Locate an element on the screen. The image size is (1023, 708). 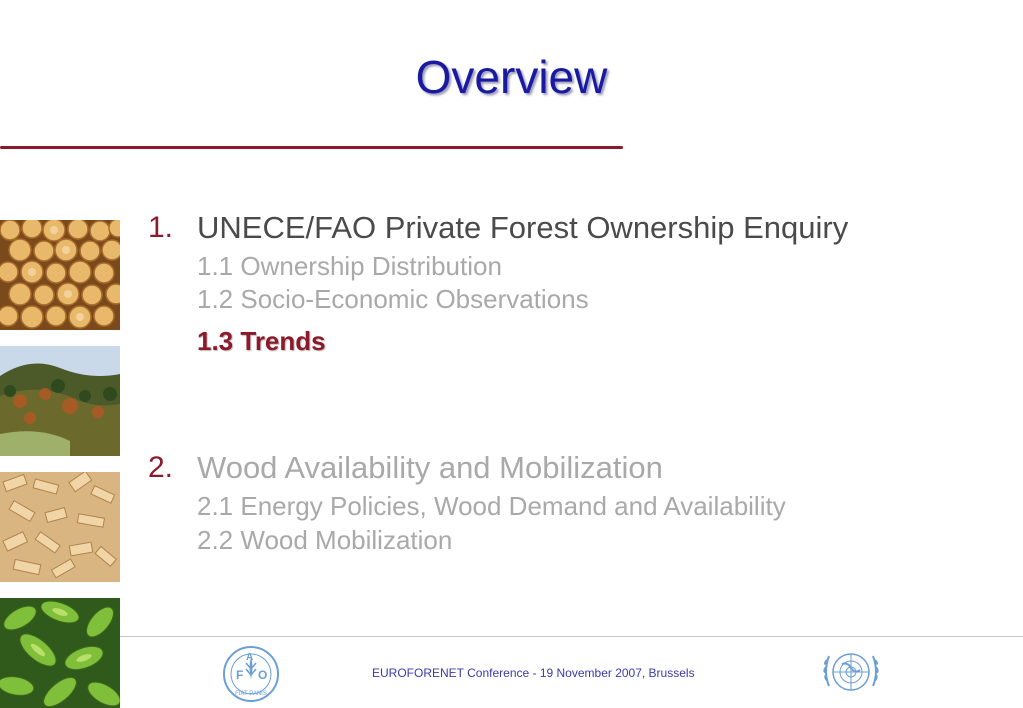
footer-divider is located at coordinates (571, 636).